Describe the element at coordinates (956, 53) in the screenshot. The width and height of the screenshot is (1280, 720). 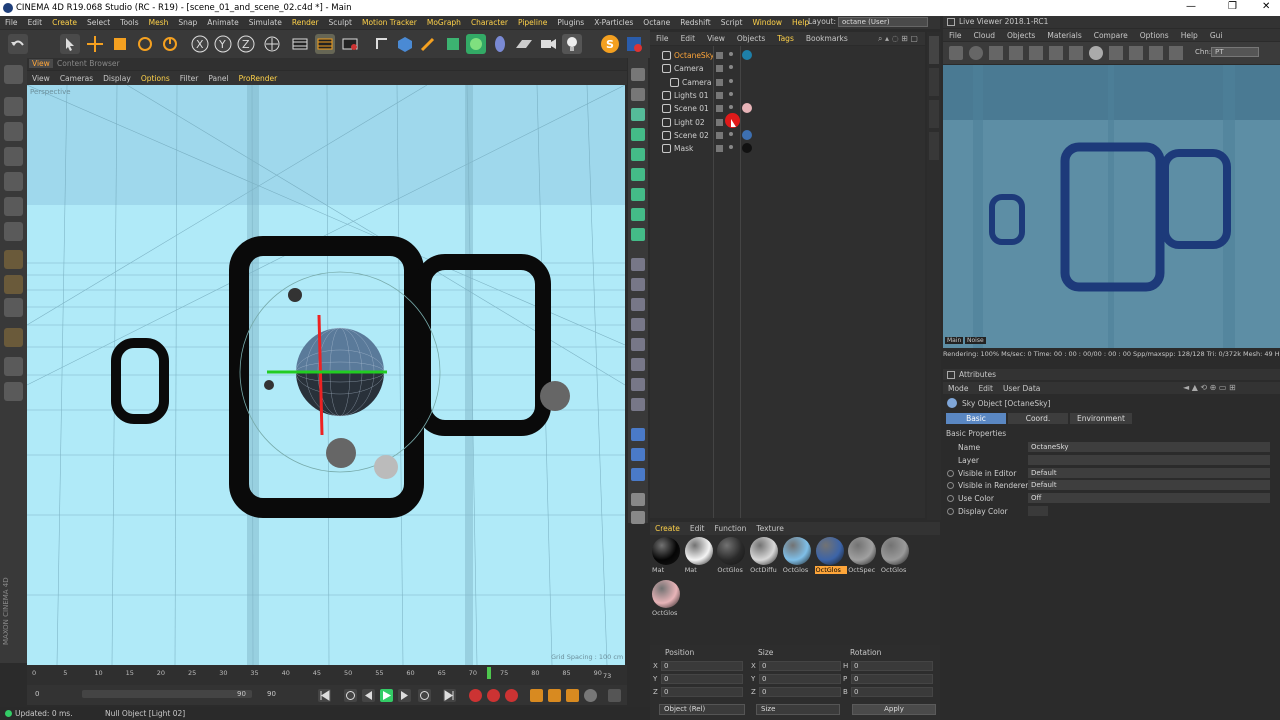
I see `send-scene-icon` at that location.